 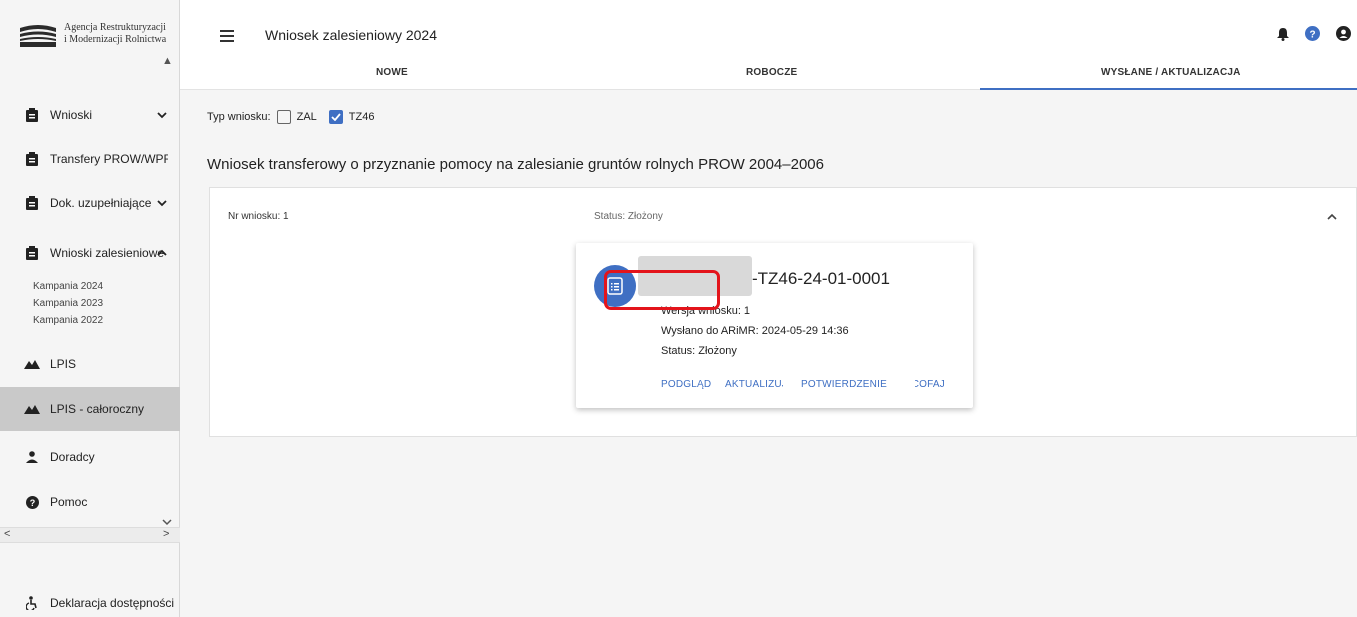 I want to click on tab-robocze: ROBOCZE, so click(x=771, y=72).